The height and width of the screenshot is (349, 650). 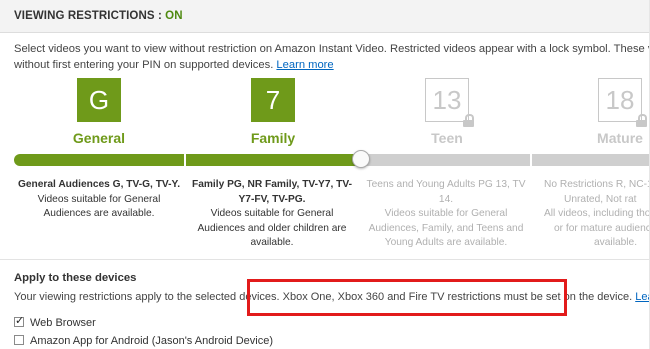 I want to click on devices-learn-more-link: Learn more, so click(x=642, y=297).